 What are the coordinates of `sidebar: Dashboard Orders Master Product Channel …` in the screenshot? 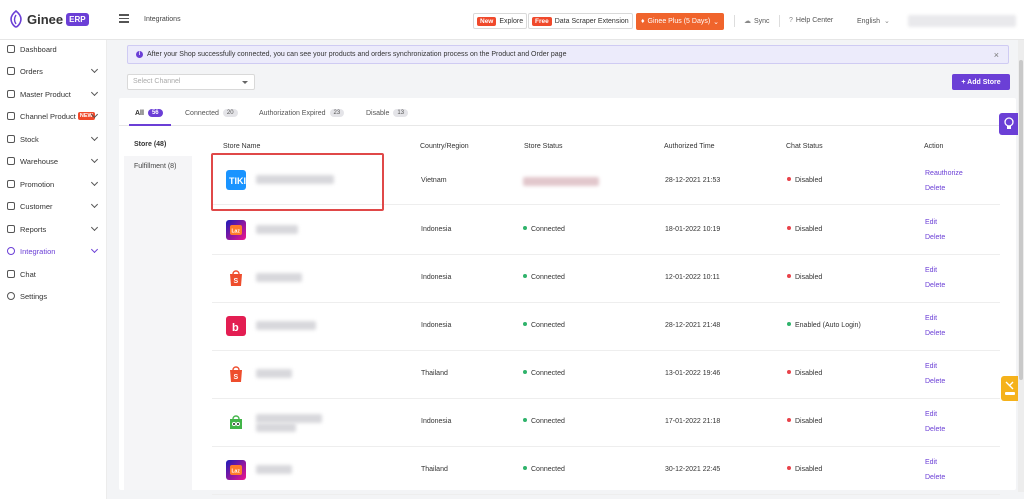 It's located at (53, 269).